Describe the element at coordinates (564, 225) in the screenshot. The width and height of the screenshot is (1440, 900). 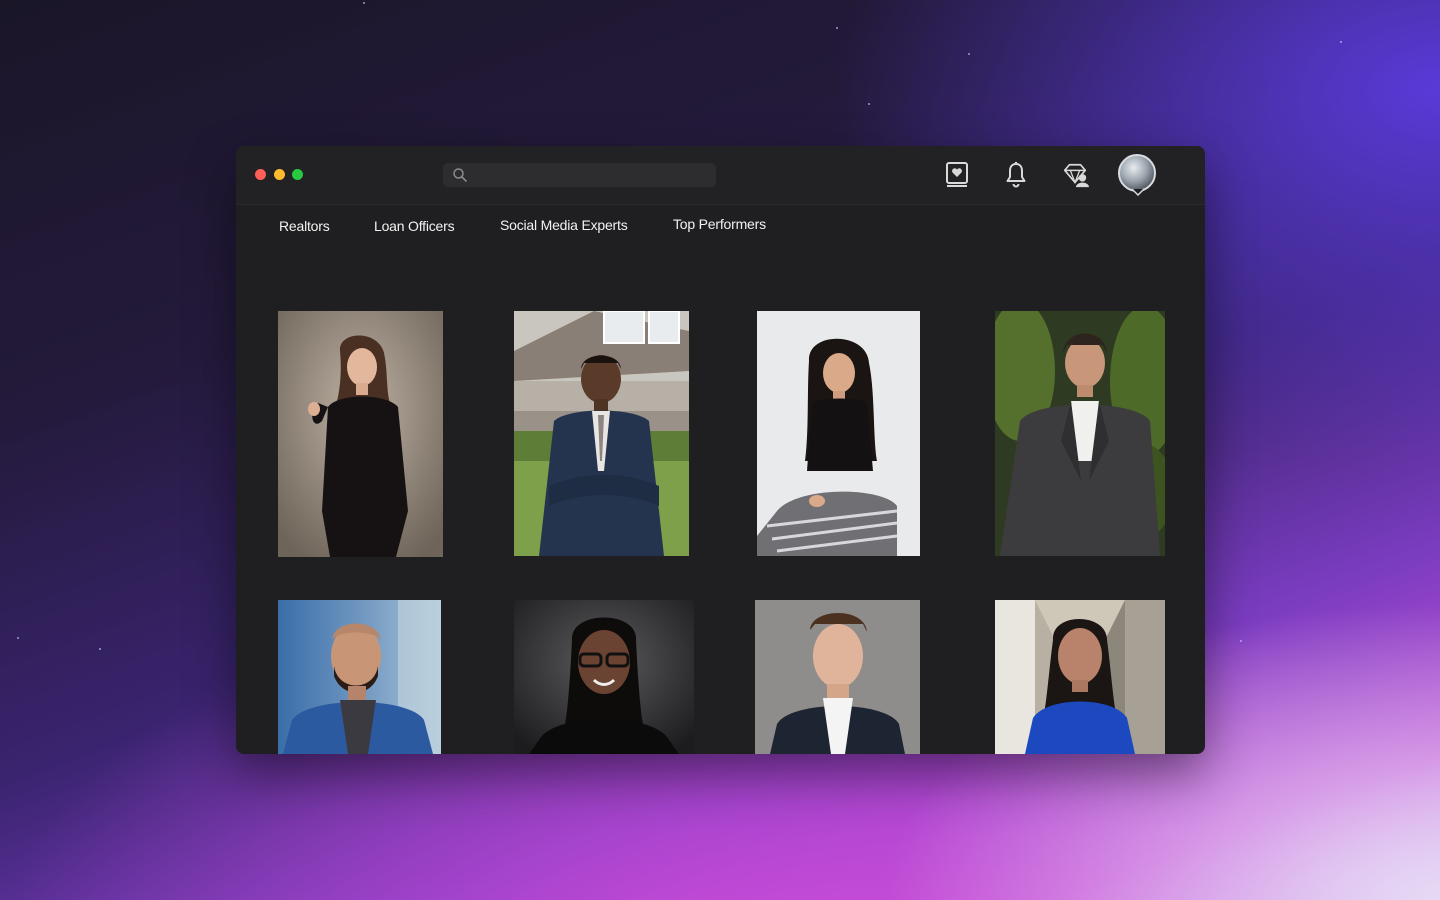
I see `tab-social-media-experts: Social Media Experts` at that location.